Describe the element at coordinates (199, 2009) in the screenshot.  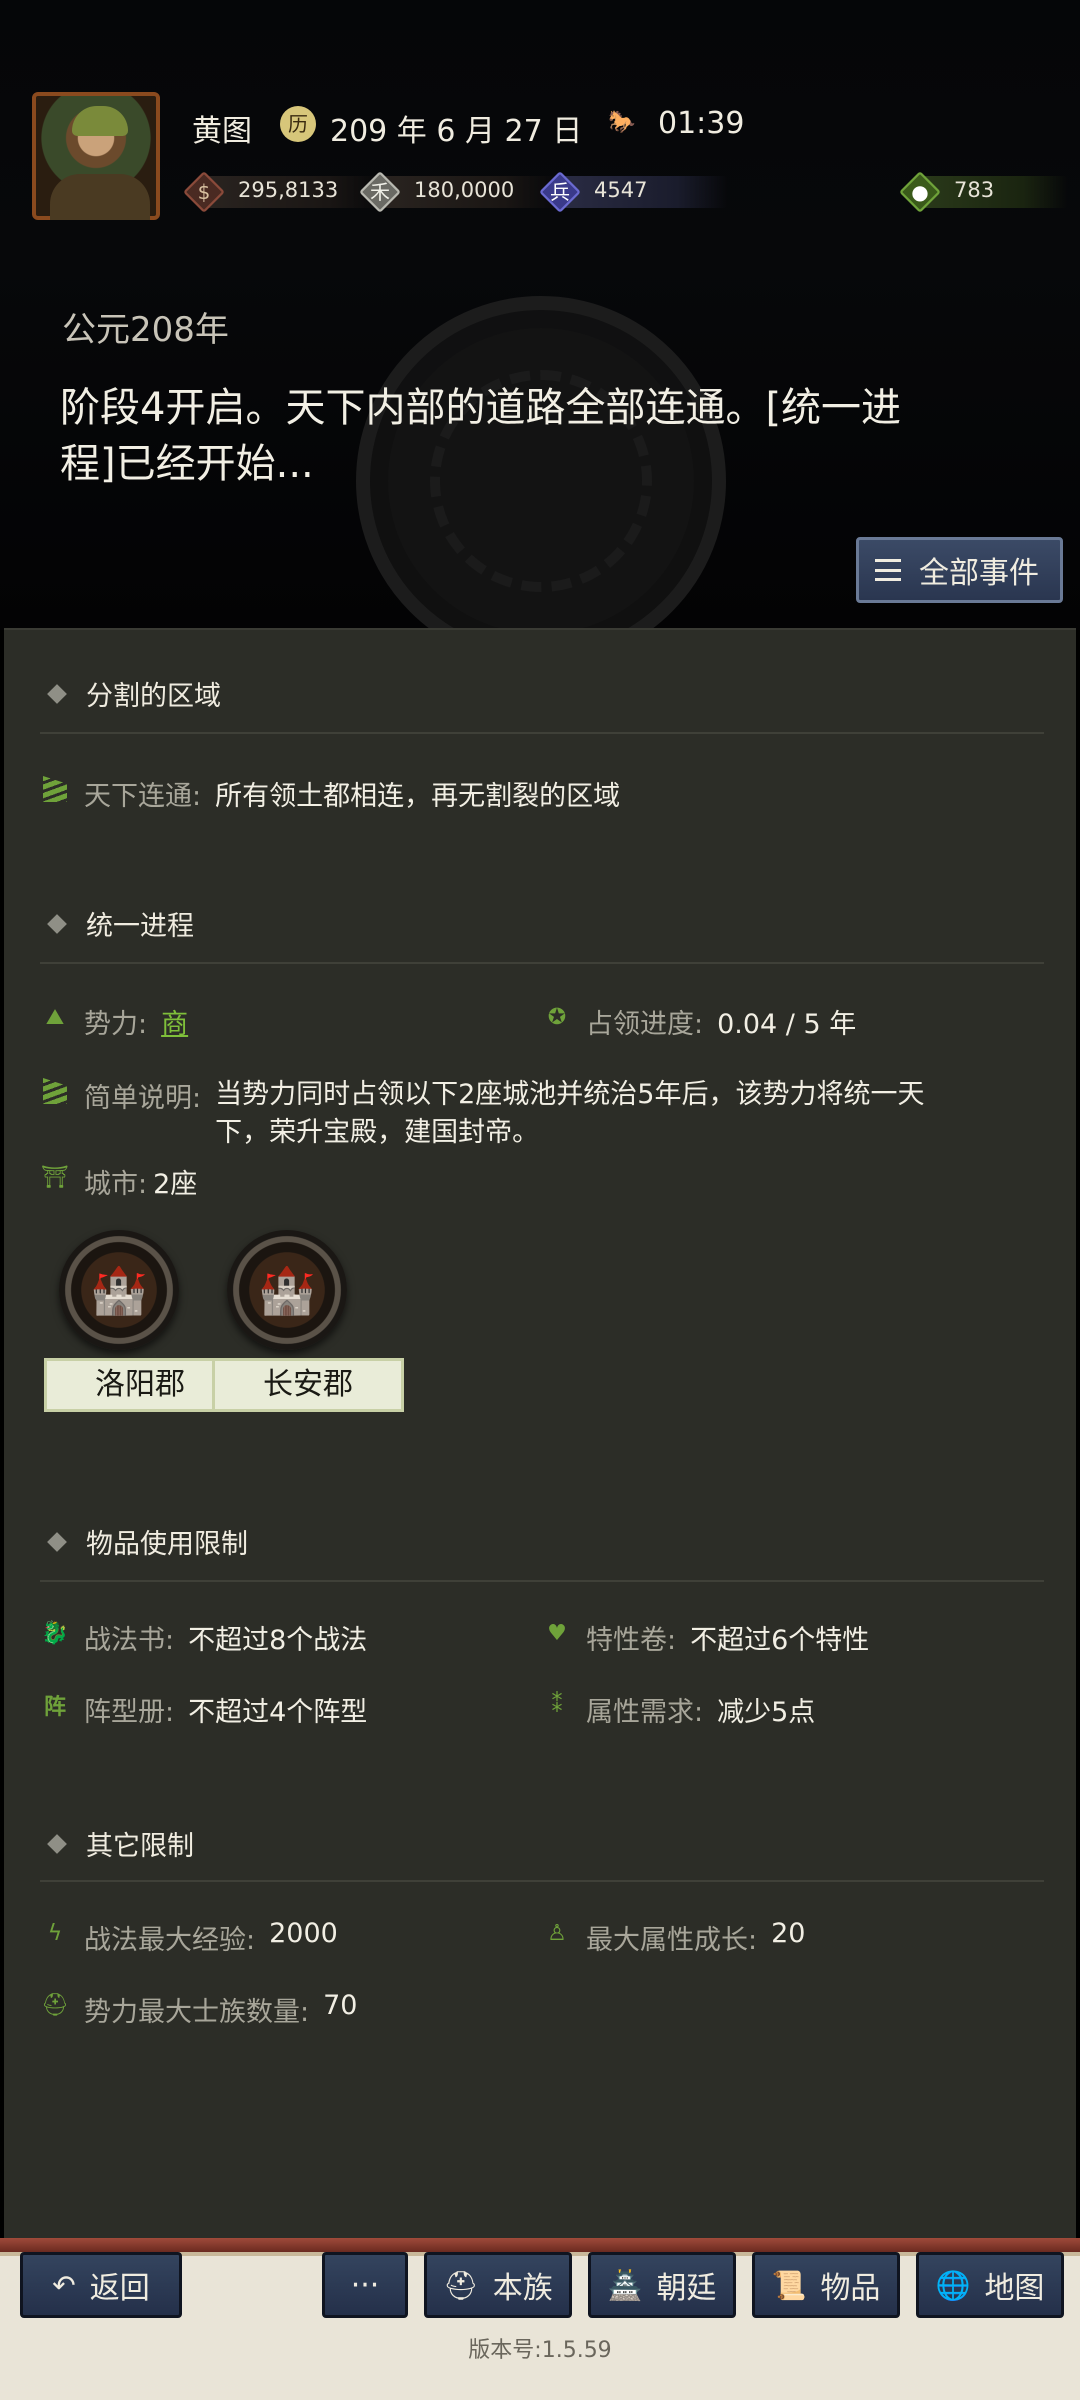
I see `clan-limit-row: ⛑ 势力最大士族数量: 70` at that location.